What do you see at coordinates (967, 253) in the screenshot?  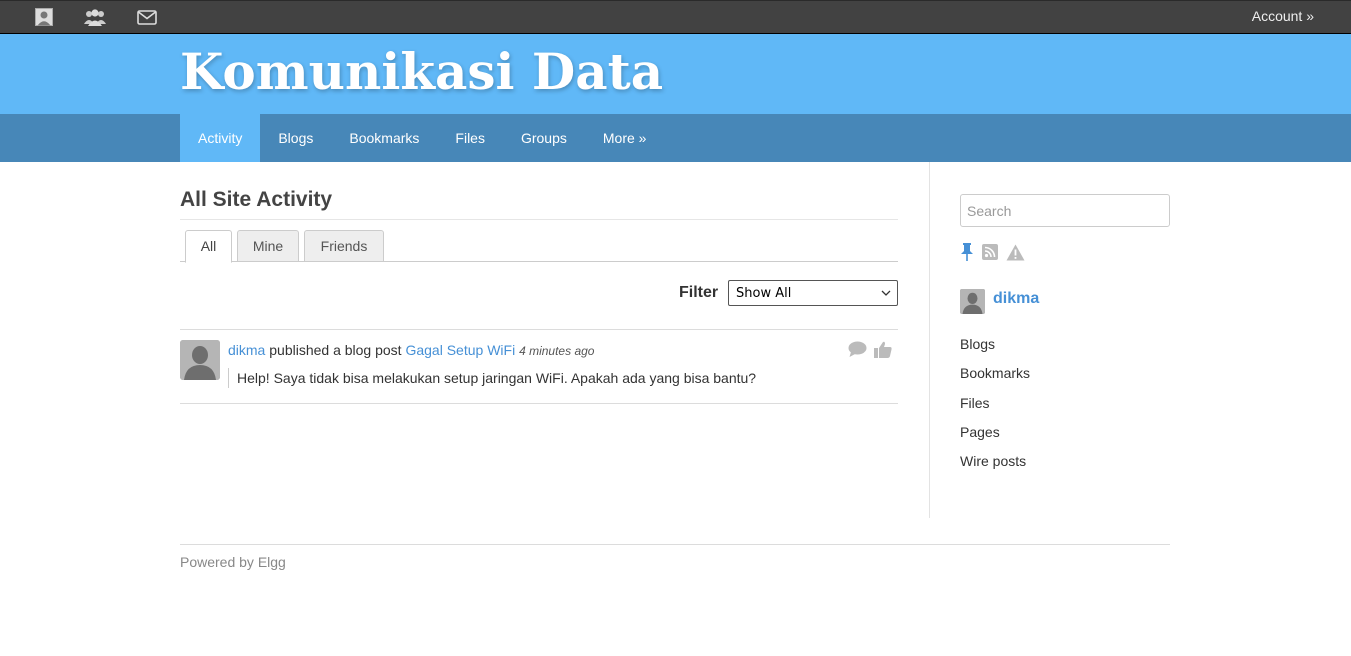 I see `pin-icon` at bounding box center [967, 253].